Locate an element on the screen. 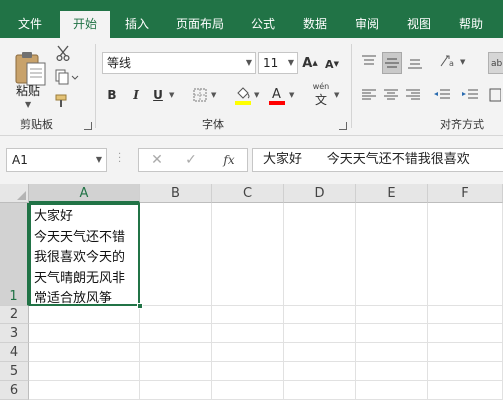  cell-a1: 大家好 今天天气还不错 我很喜欢今天的 天气晴朗无风非 常适合放风筝 is located at coordinates (84, 254).